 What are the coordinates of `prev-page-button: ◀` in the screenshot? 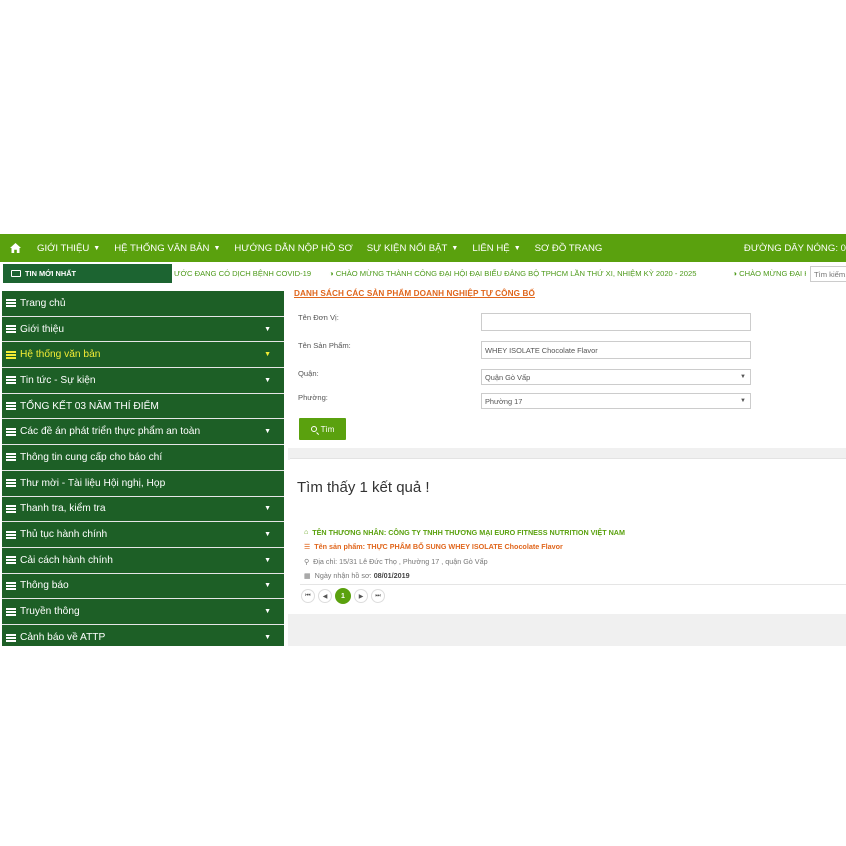 It's located at (325, 596).